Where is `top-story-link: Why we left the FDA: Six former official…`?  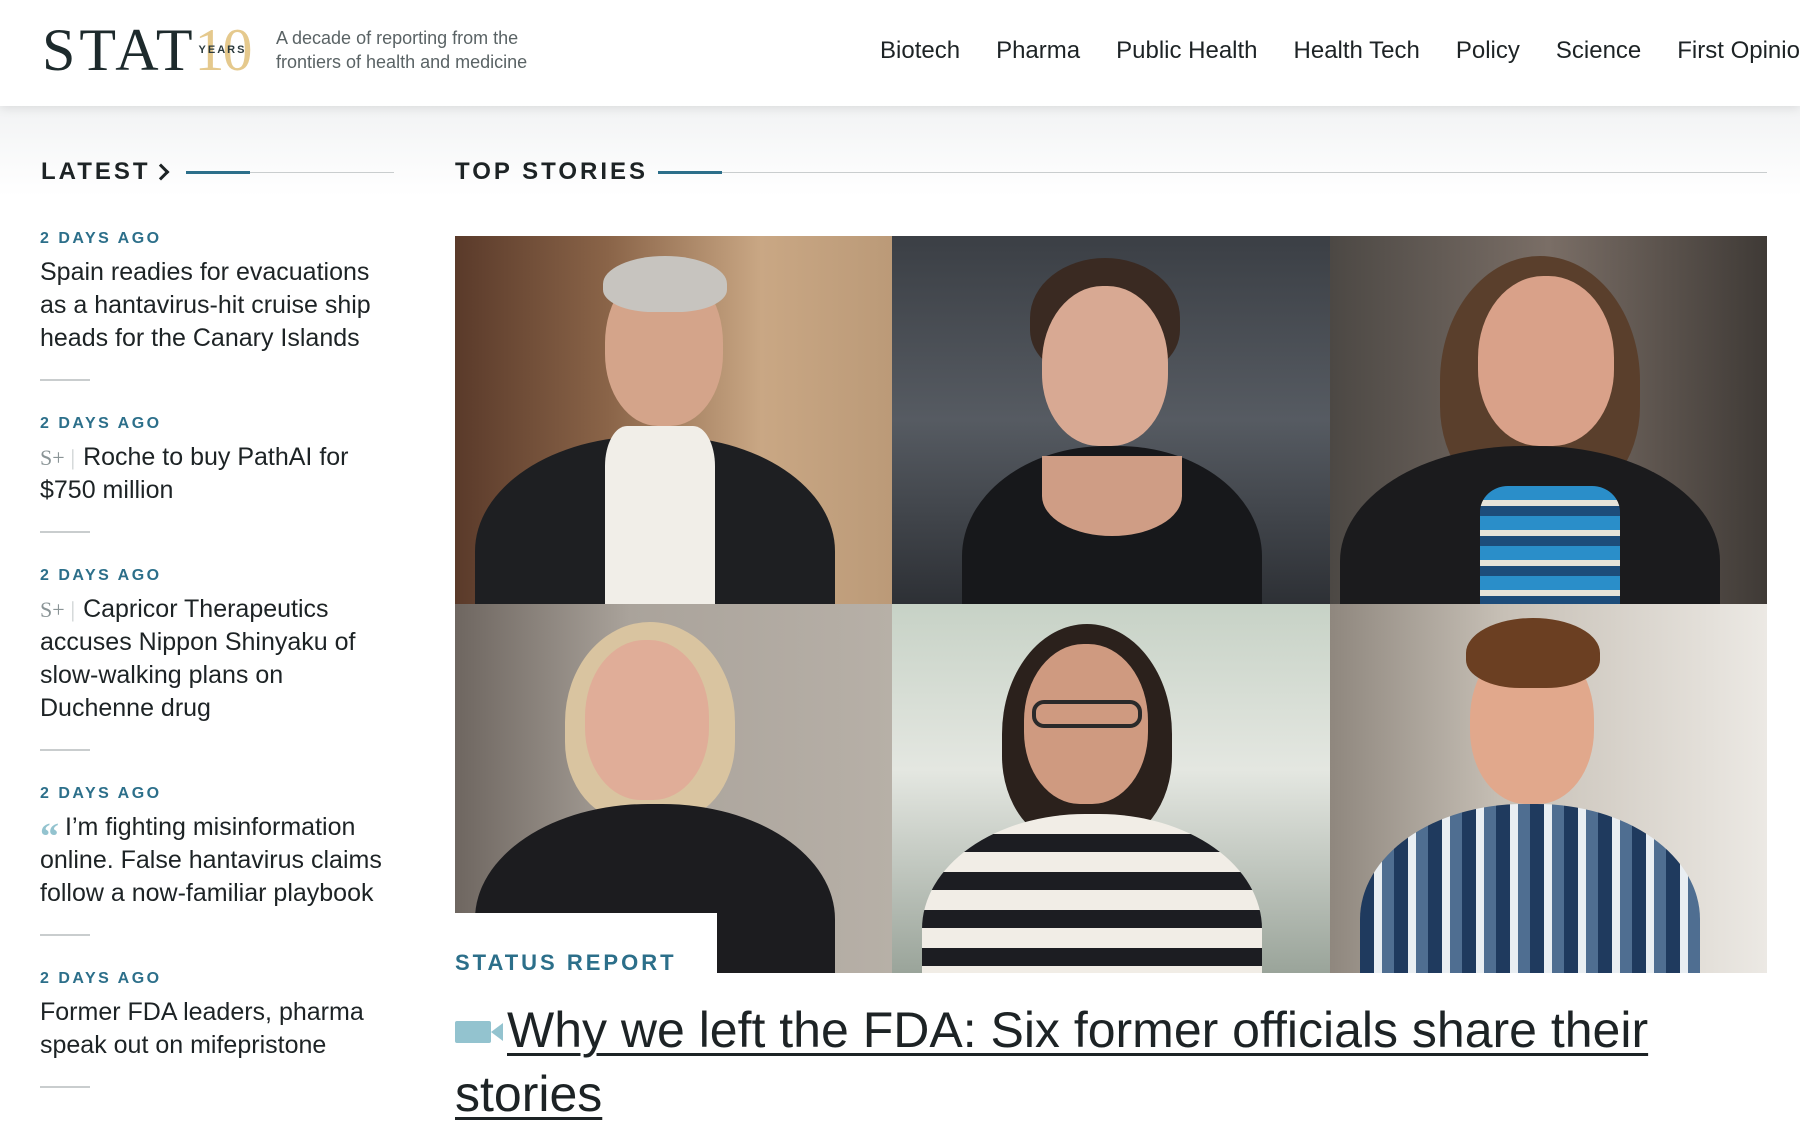
top-story-link: Why we left the FDA: Six former official… is located at coordinates (1051, 1062).